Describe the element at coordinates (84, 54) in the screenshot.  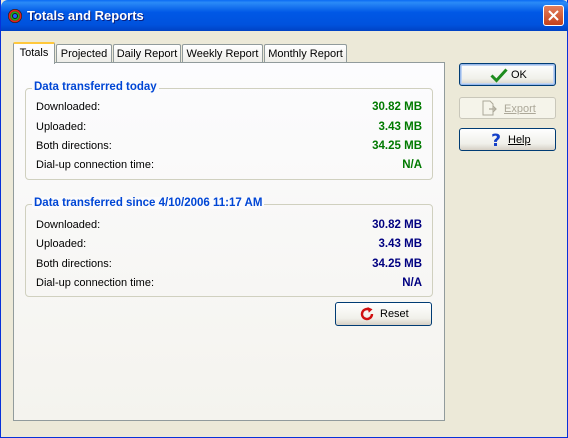
I see `tab-projected: Projected` at that location.